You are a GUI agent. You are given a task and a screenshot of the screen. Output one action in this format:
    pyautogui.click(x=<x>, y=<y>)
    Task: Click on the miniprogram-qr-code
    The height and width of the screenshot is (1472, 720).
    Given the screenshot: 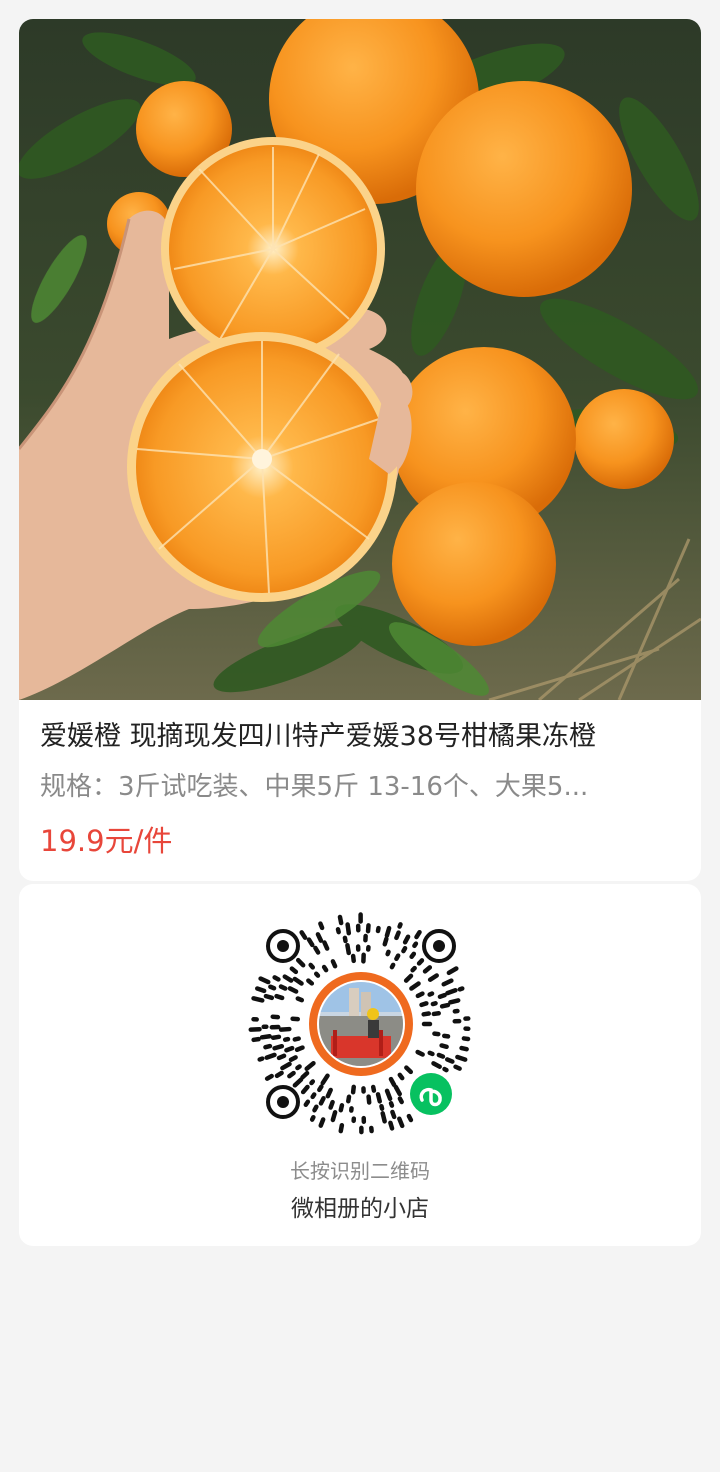 What is the action you would take?
    pyautogui.click(x=361, y=1024)
    